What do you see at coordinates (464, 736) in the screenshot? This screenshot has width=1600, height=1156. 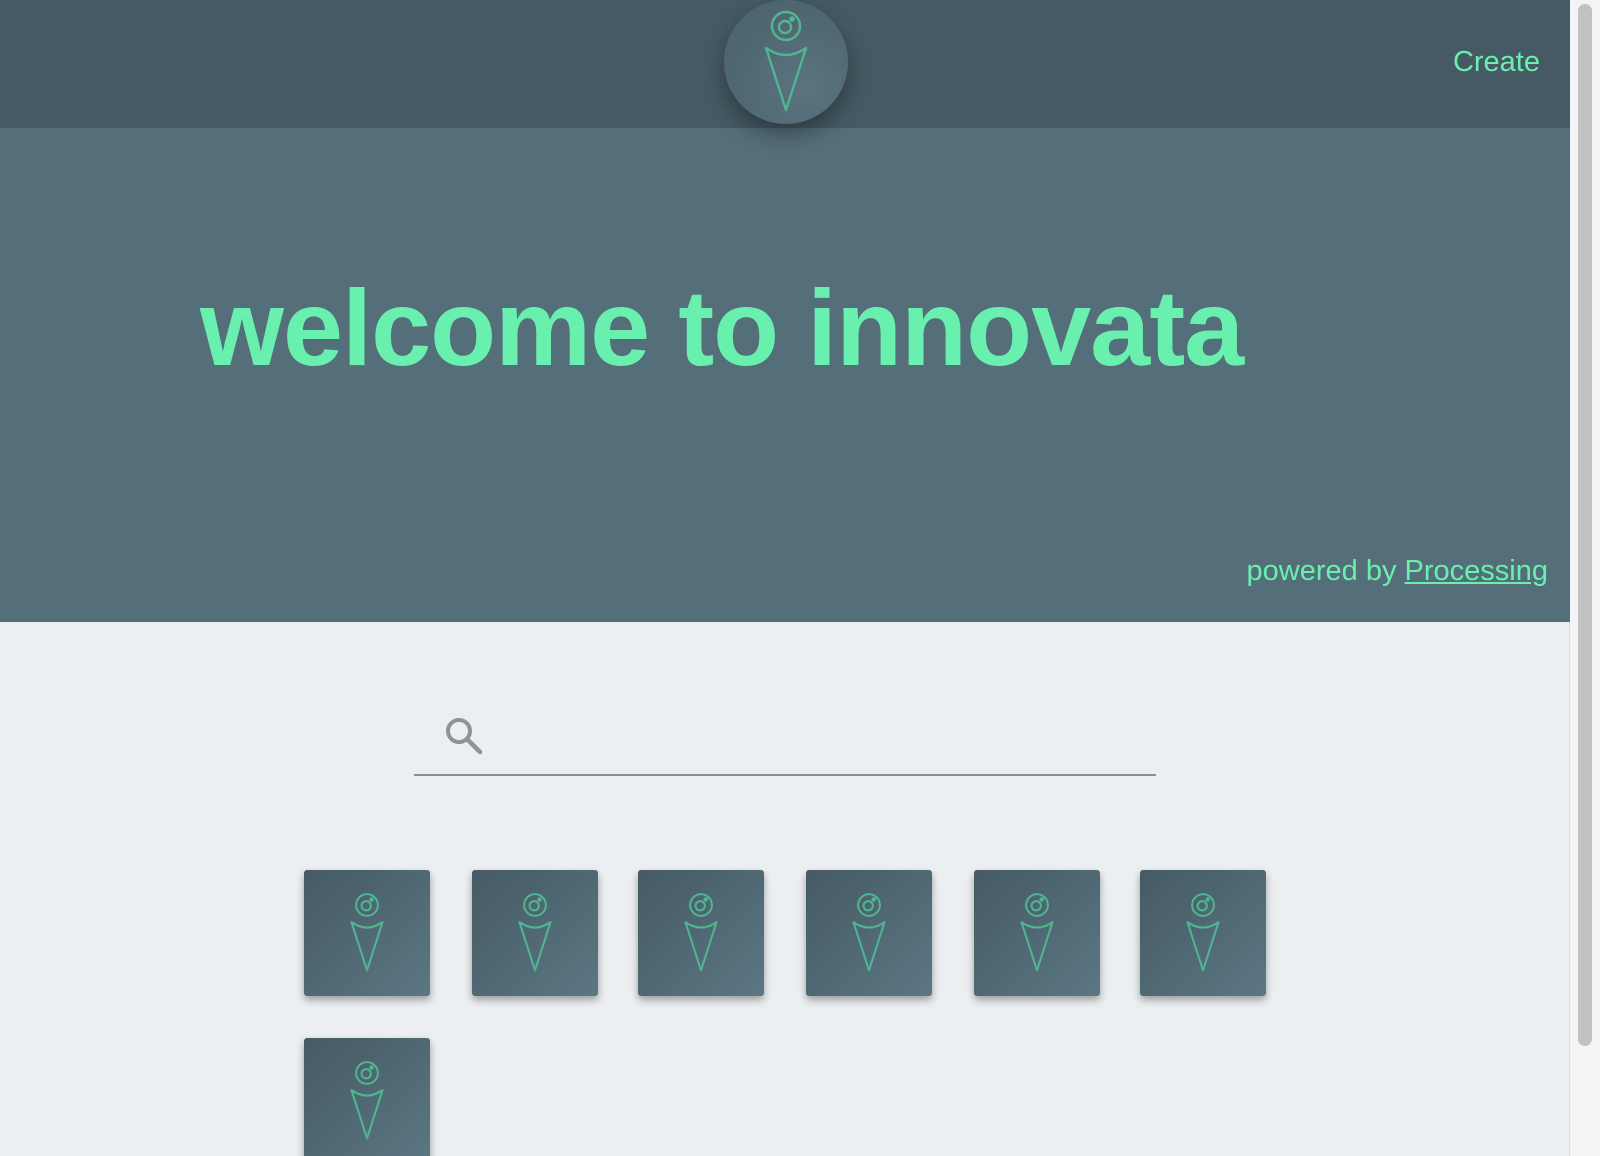 I see `search-icon` at bounding box center [464, 736].